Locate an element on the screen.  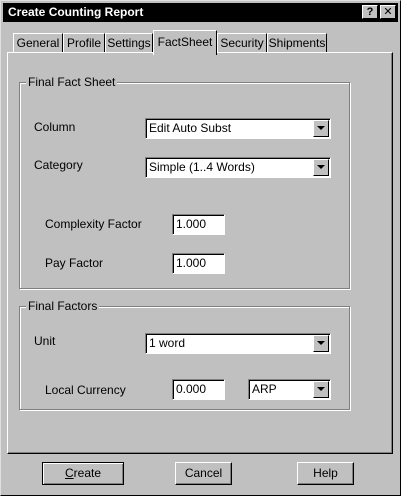
cancel-button: Cancel is located at coordinates (203, 473).